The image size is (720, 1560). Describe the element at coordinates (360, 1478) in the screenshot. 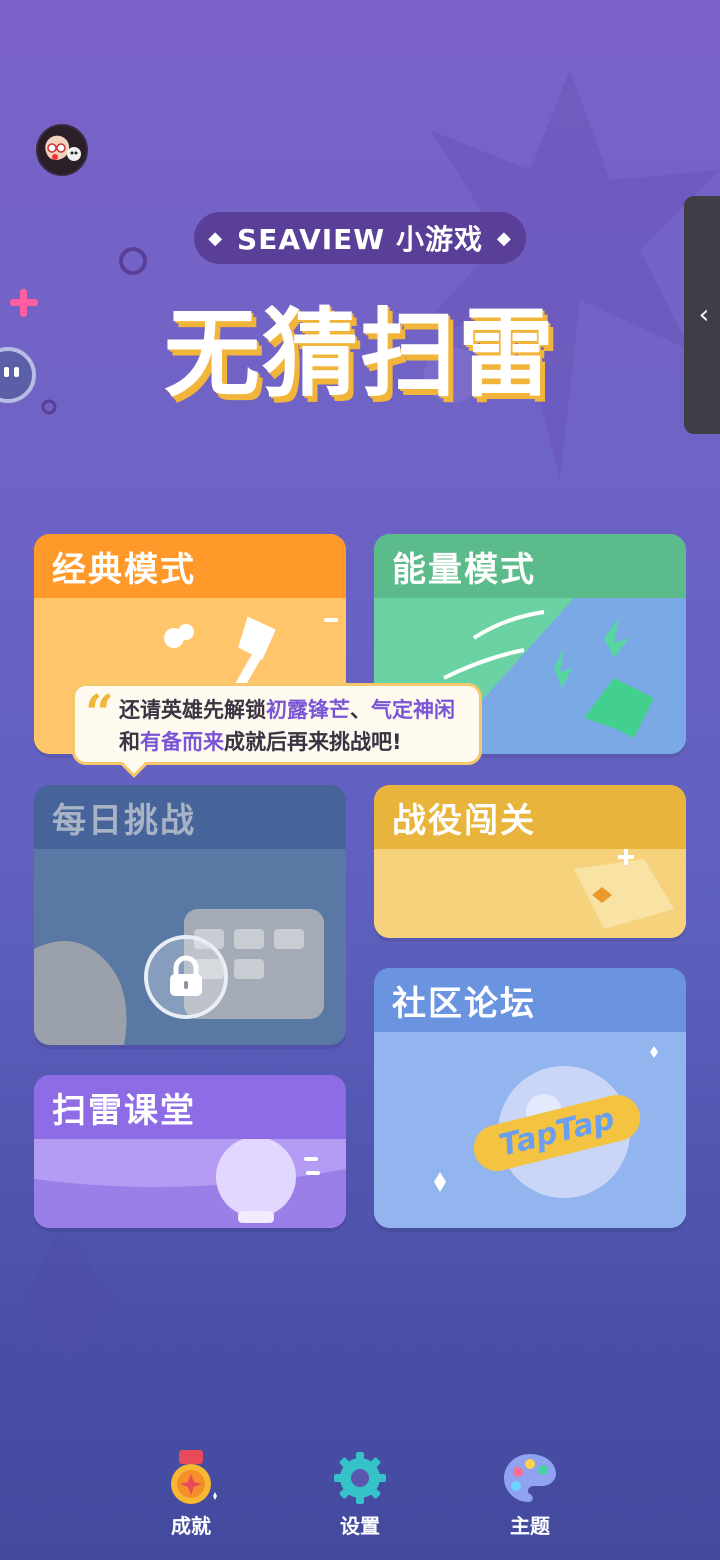

I see `gear-icon` at that location.